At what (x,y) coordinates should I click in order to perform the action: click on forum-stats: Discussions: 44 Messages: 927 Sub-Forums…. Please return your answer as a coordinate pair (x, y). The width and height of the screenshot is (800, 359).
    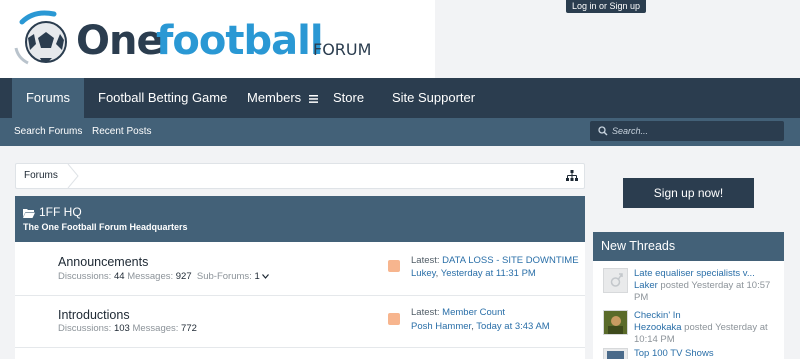
    Looking at the image, I should click on (164, 277).